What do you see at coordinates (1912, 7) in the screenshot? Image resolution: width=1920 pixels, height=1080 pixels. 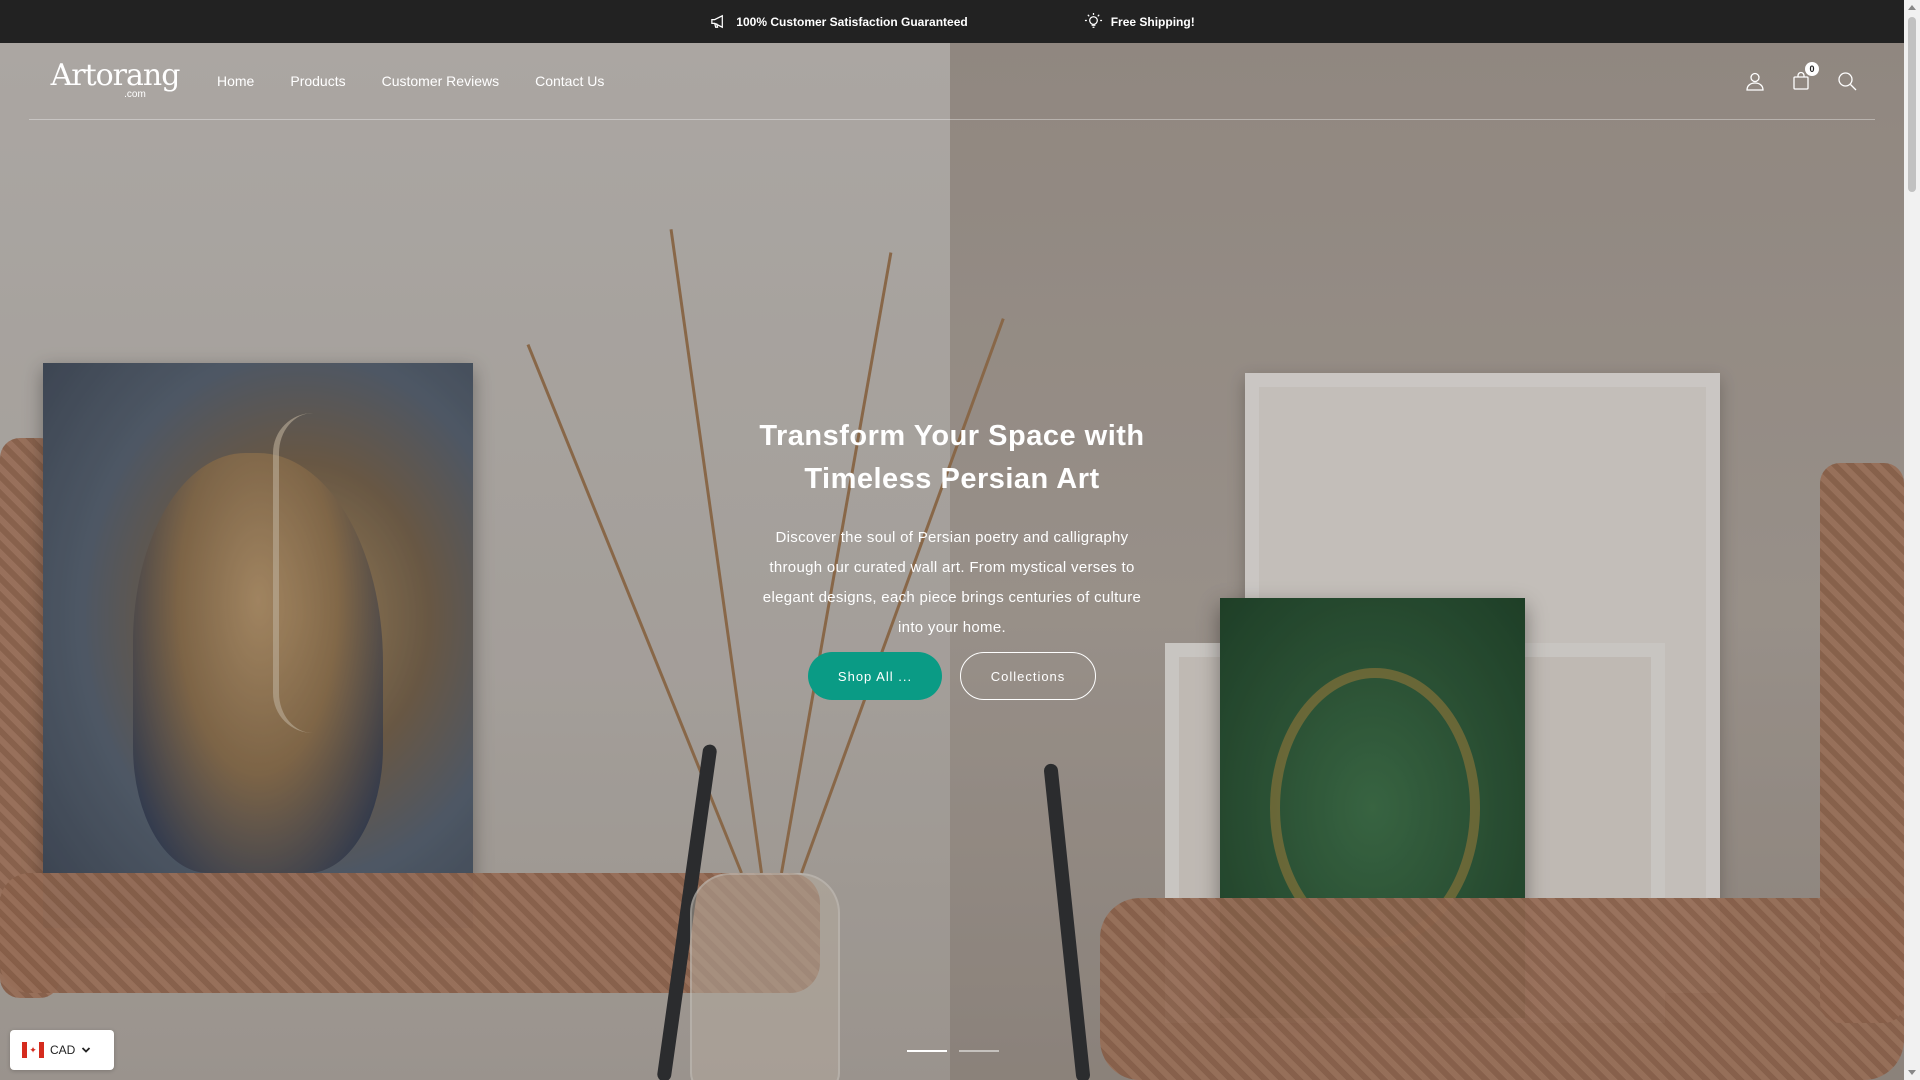 I see `scroll-up-icon` at bounding box center [1912, 7].